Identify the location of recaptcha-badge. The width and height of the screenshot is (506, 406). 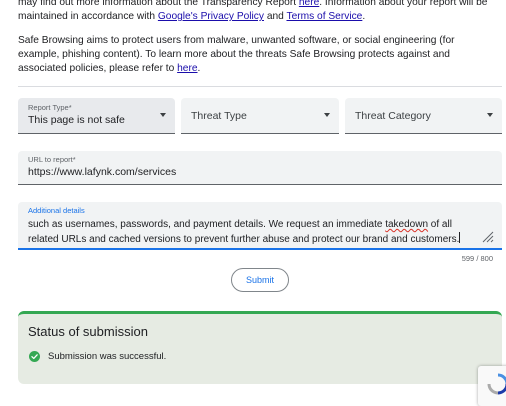
(492, 386).